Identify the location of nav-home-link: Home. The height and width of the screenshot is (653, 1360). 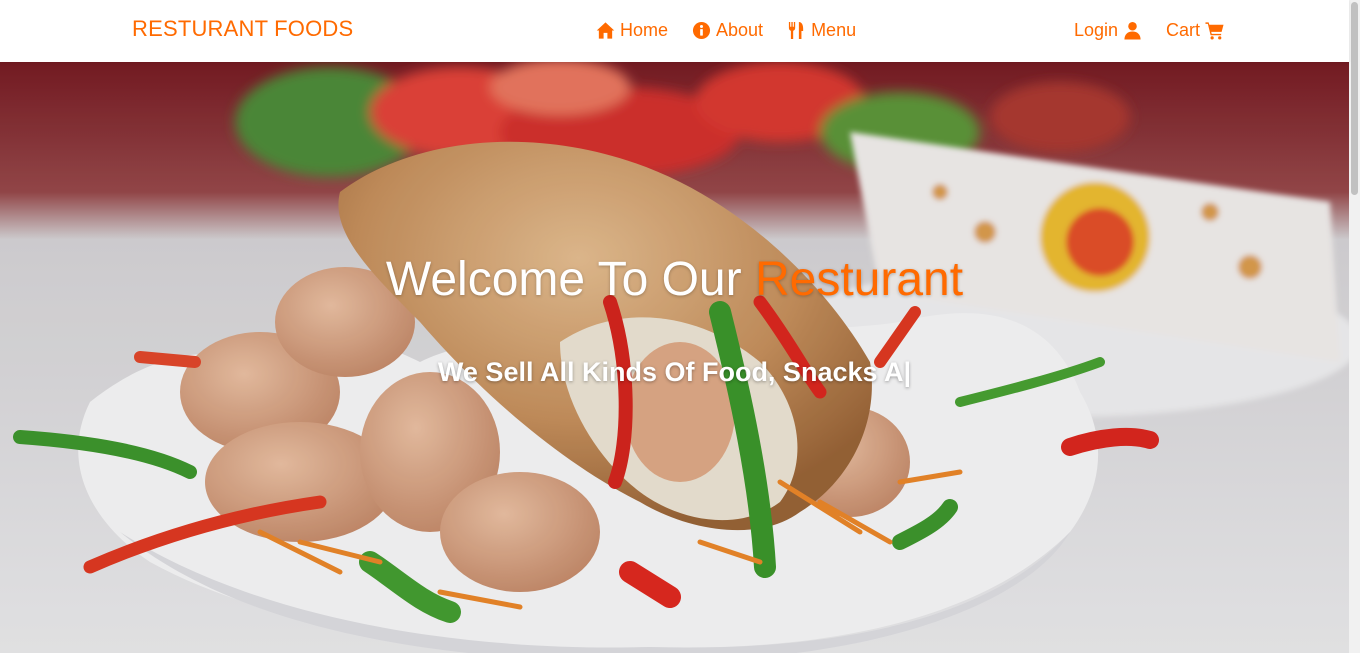
(632, 30).